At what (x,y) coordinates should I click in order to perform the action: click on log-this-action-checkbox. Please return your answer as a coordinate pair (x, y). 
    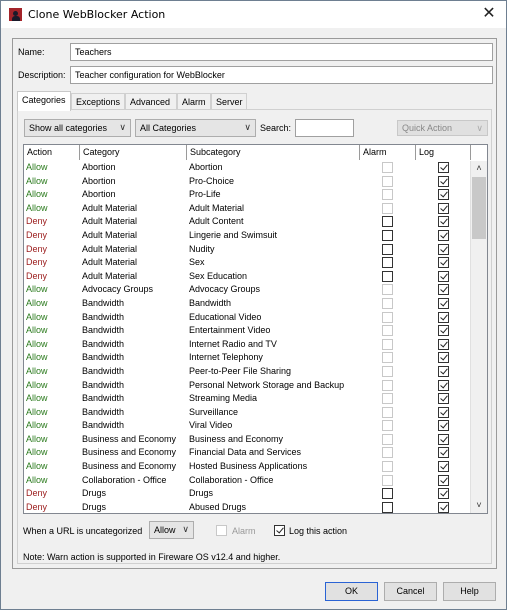
    Looking at the image, I should click on (279, 530).